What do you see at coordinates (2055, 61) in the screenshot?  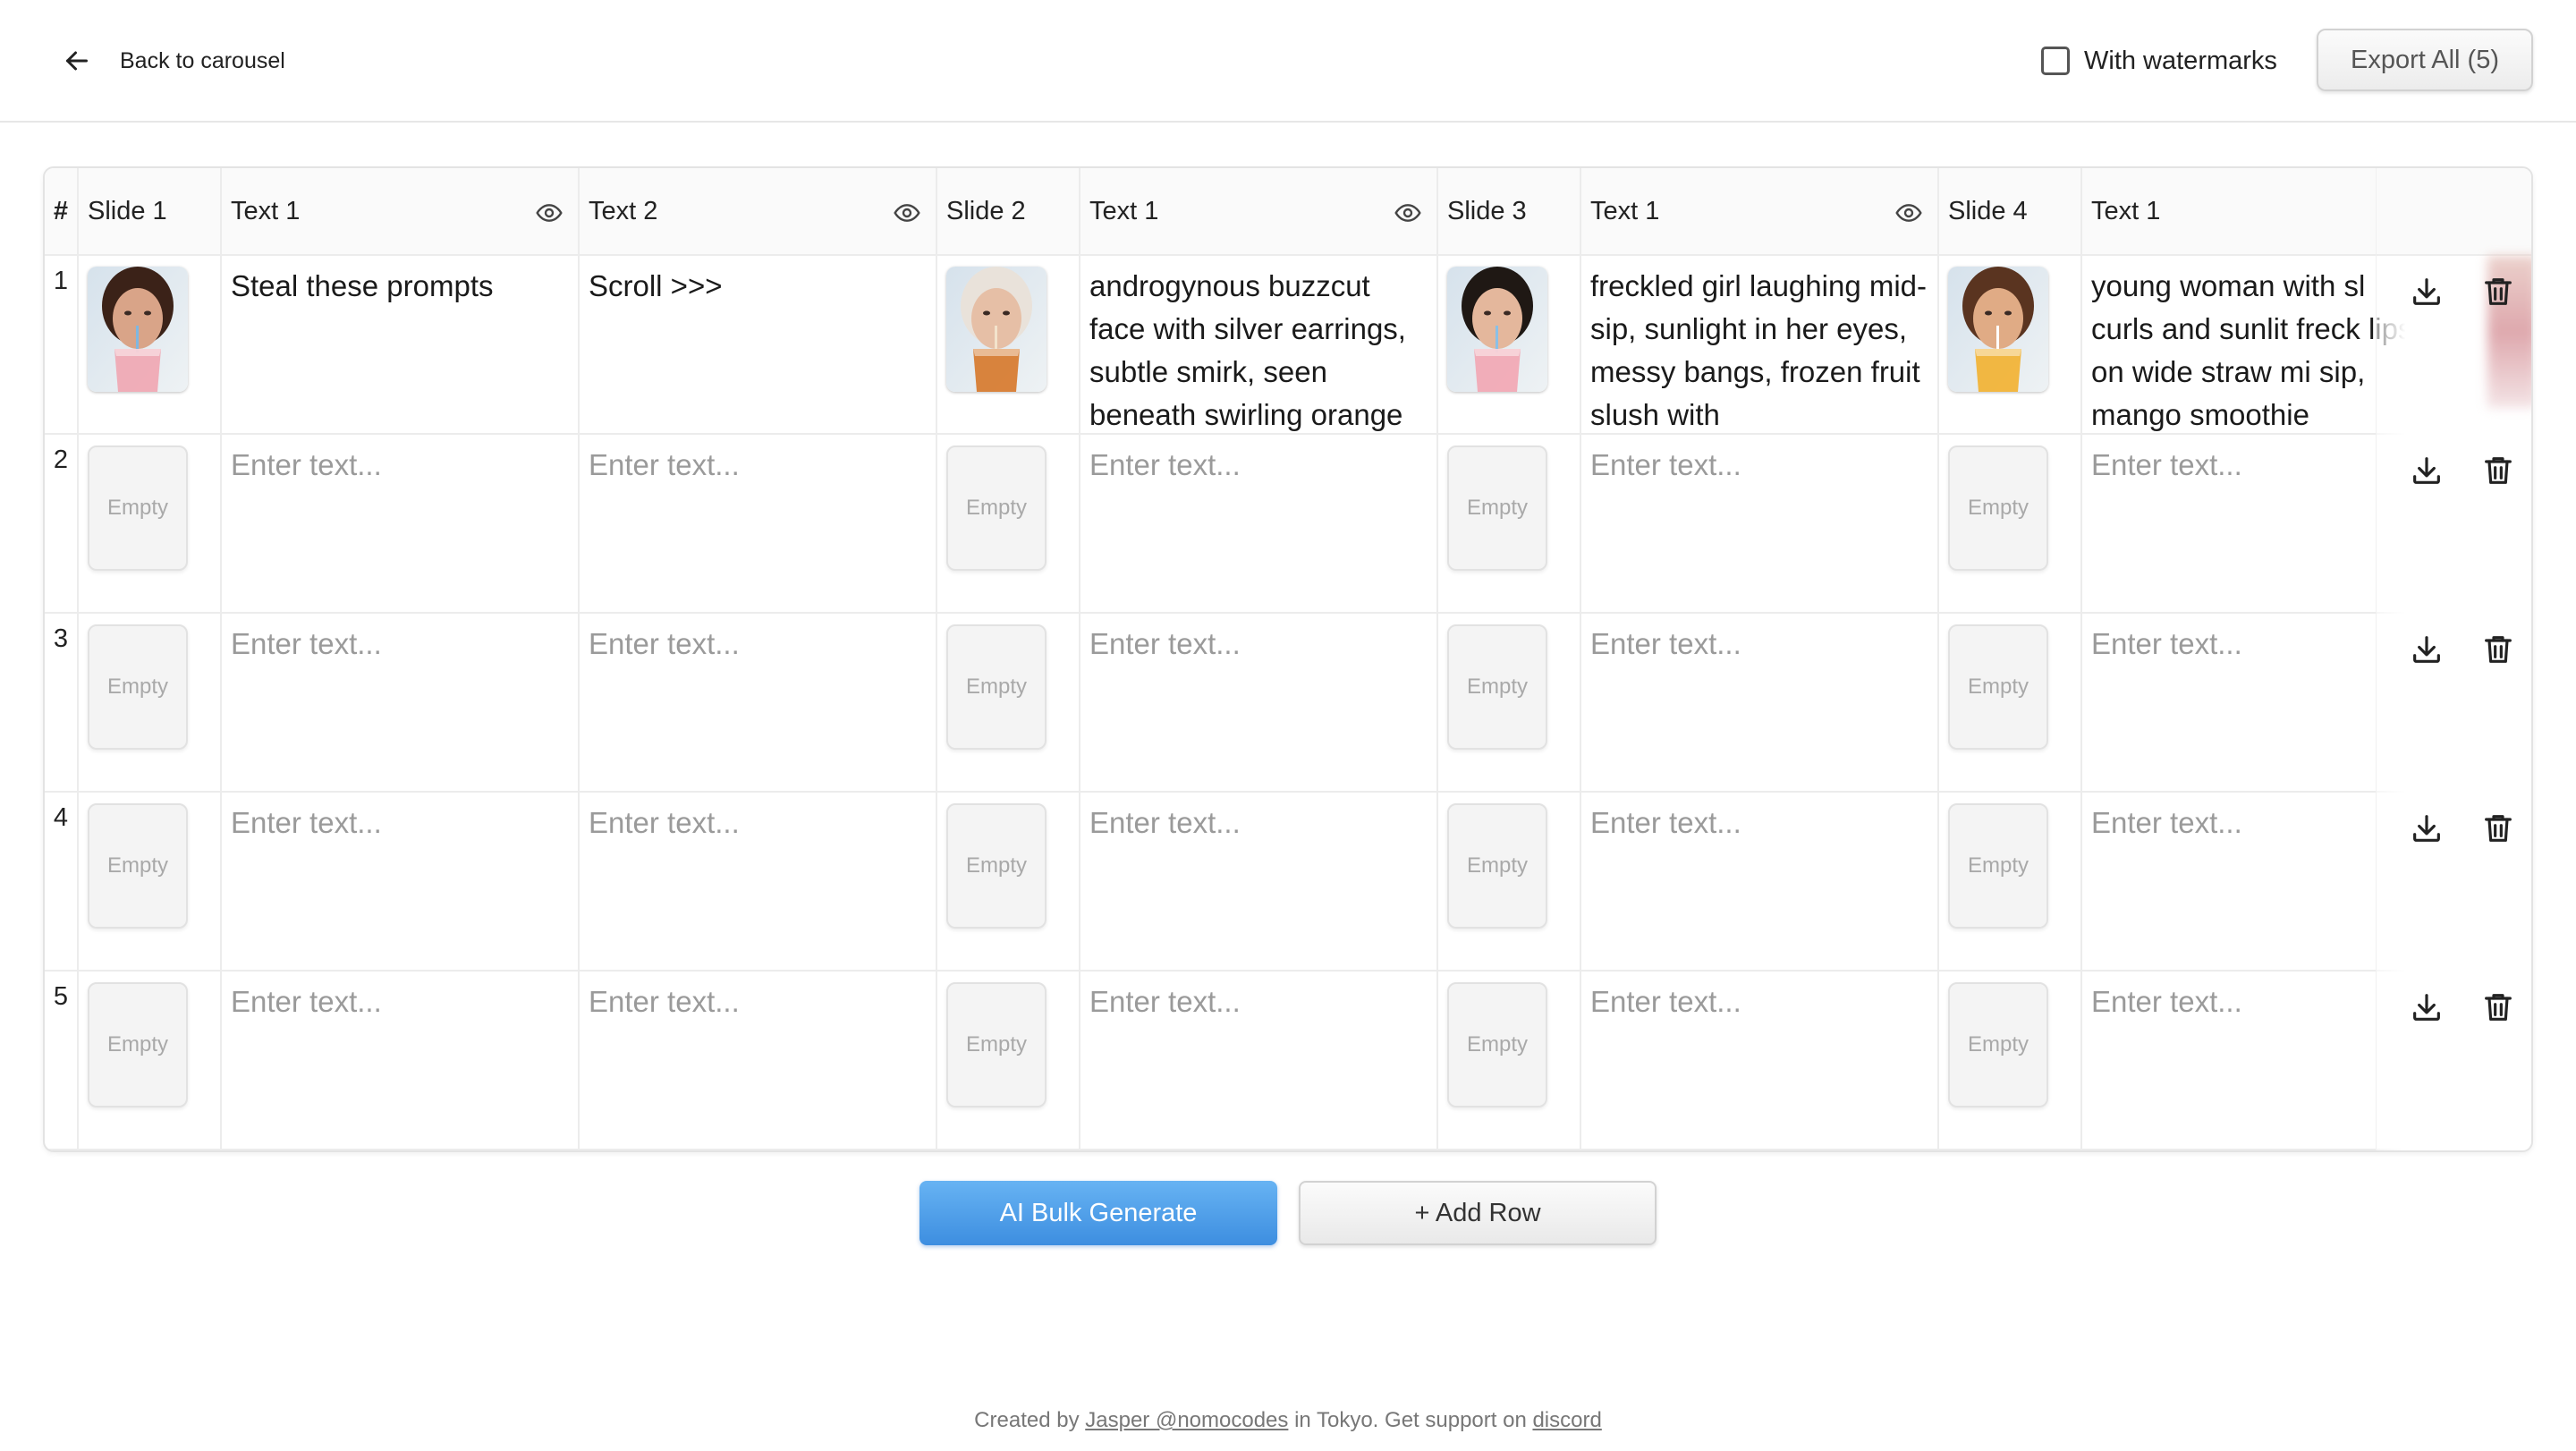 I see `watermark-checkbox` at bounding box center [2055, 61].